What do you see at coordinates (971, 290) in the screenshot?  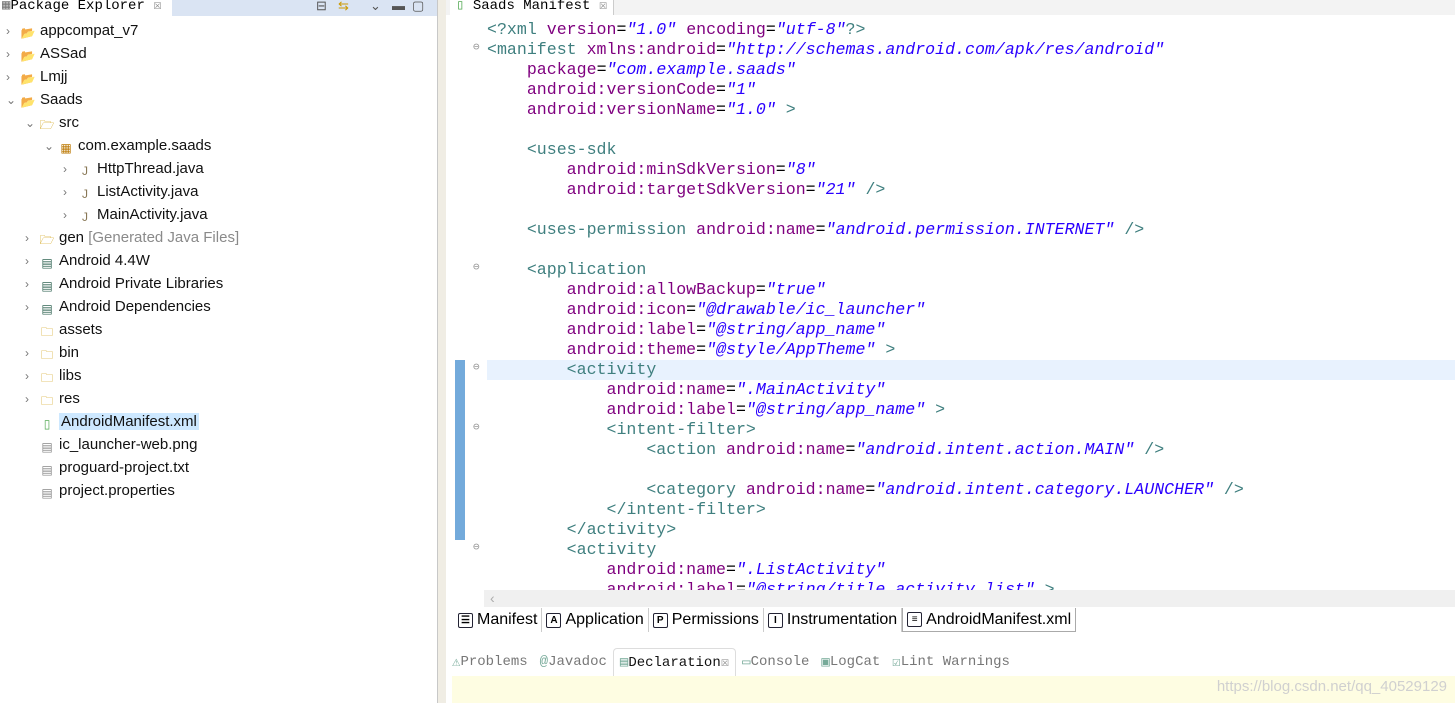 I see `code-line: android:allowBackup="true"` at bounding box center [971, 290].